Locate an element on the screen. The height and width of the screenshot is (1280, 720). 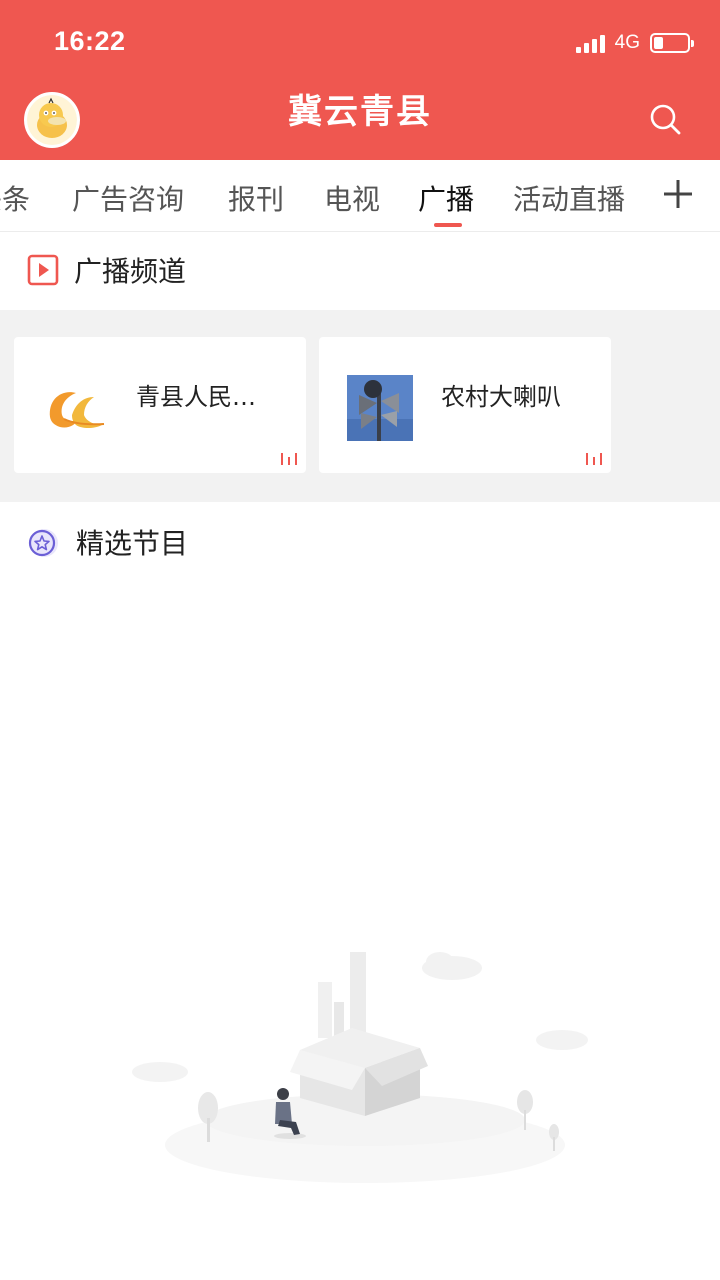
tab-ad-consulting: 广告咨询 is located at coordinates (128, 198).